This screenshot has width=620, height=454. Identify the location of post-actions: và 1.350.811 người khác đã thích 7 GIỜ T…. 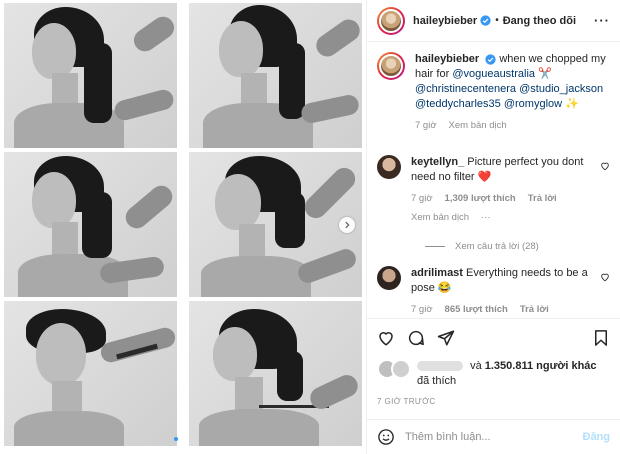
(493, 362).